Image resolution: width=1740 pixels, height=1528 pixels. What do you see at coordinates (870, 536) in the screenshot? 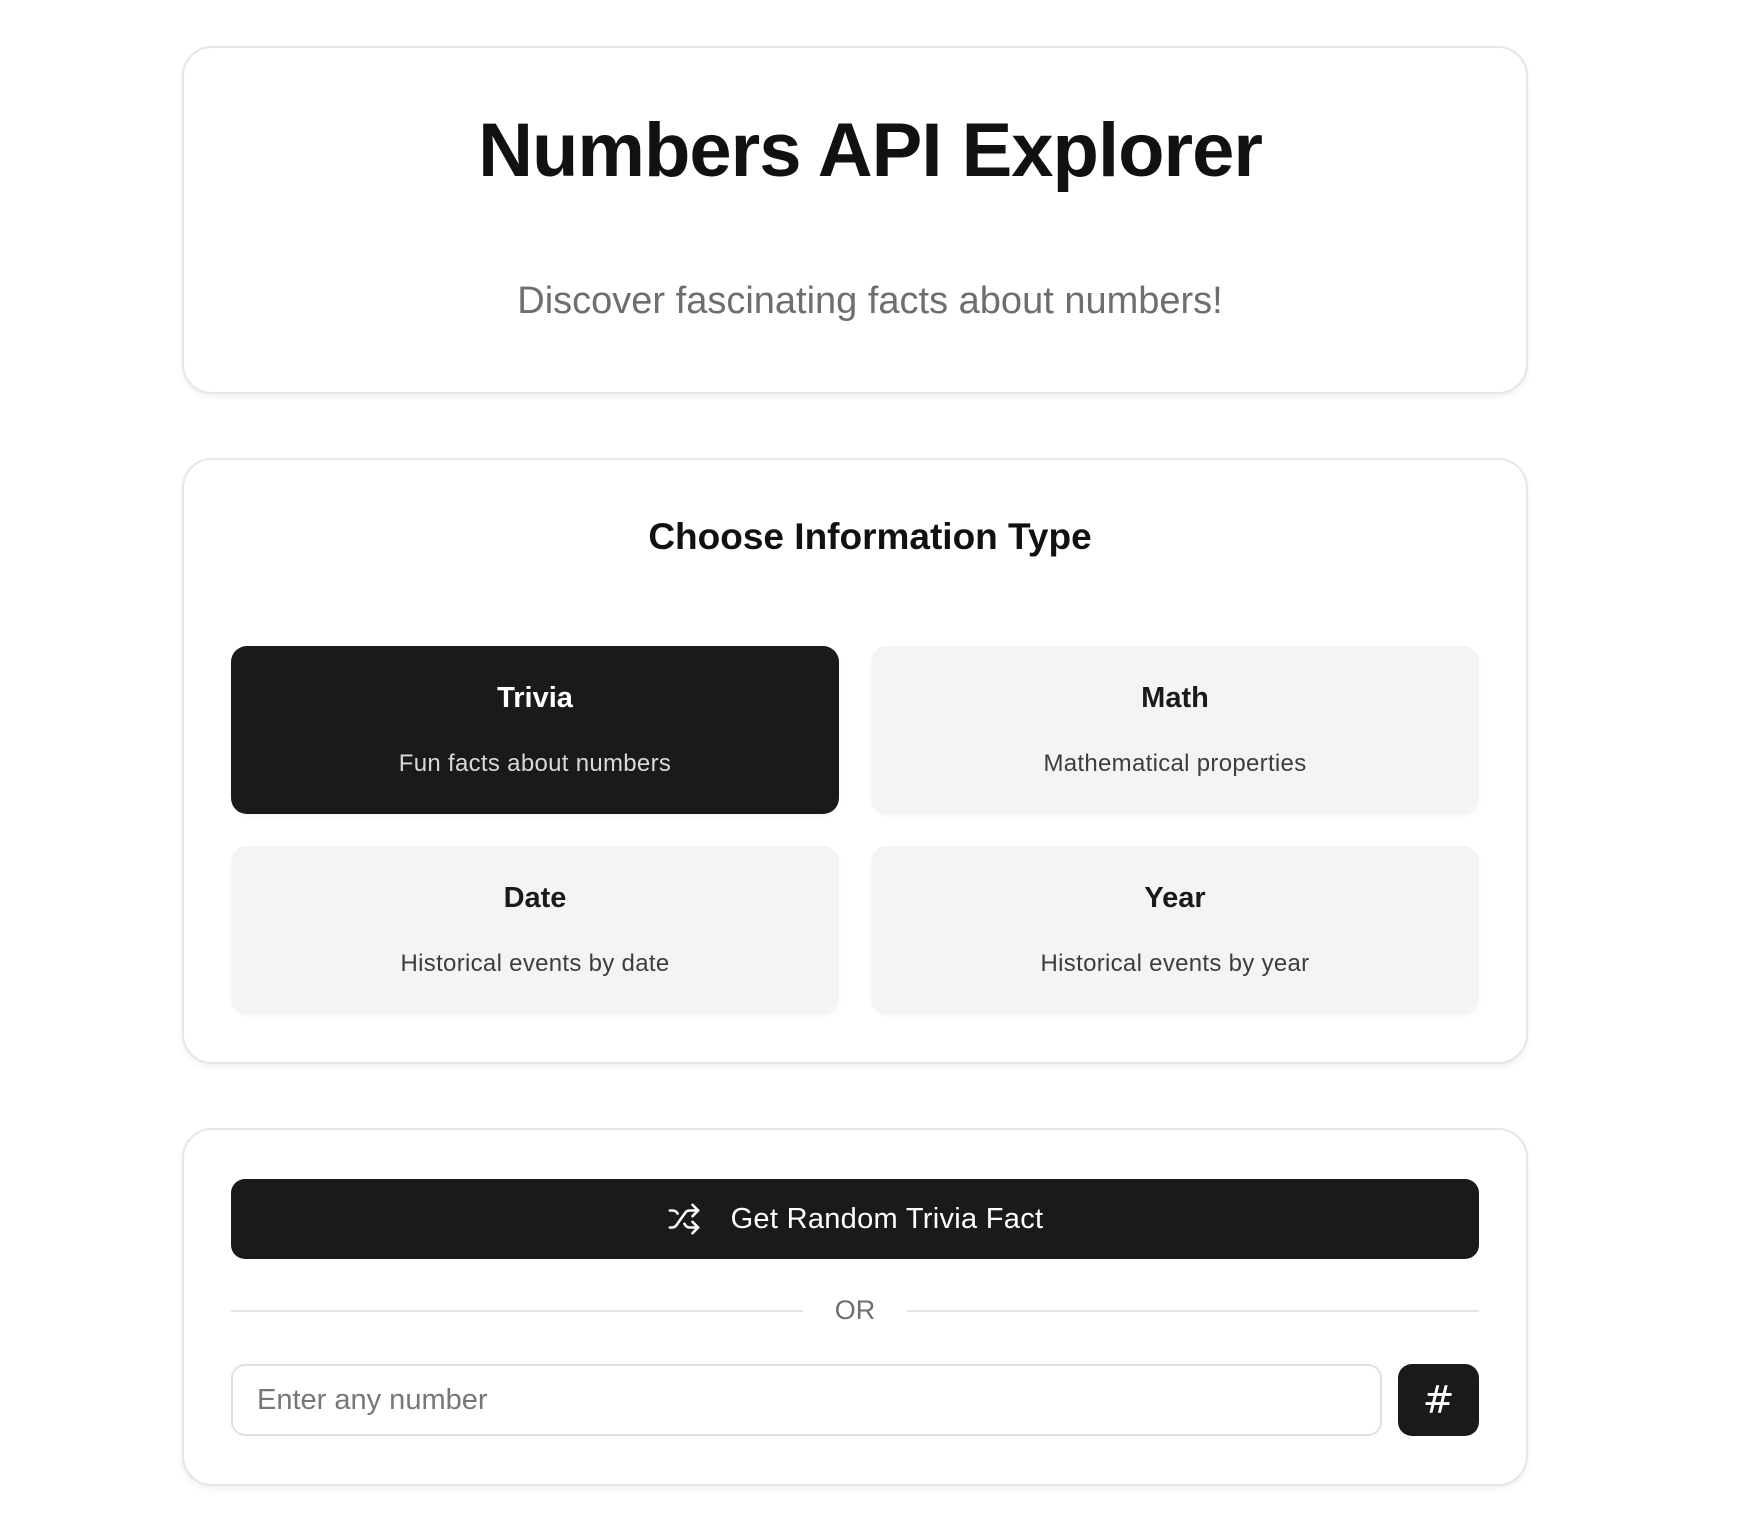
I see `type-selector-heading: Choose Information Type` at bounding box center [870, 536].